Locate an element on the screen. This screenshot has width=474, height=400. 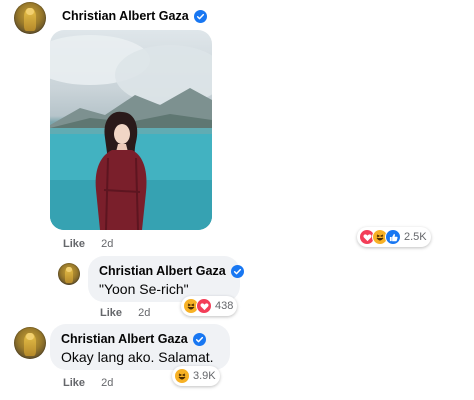
reply-text: "Yoon Se-rich" is located at coordinates (144, 289).